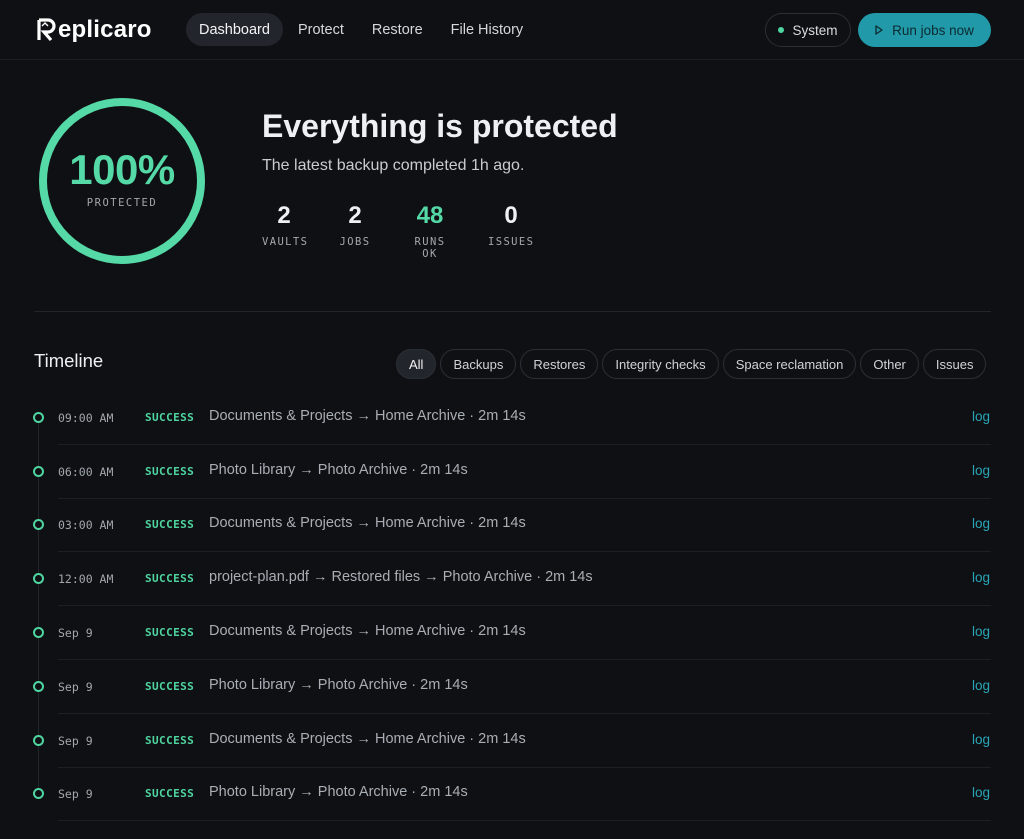 Image resolution: width=1024 pixels, height=839 pixels. Describe the element at coordinates (487, 29) in the screenshot. I see `nav-item-file-history: File History` at that location.